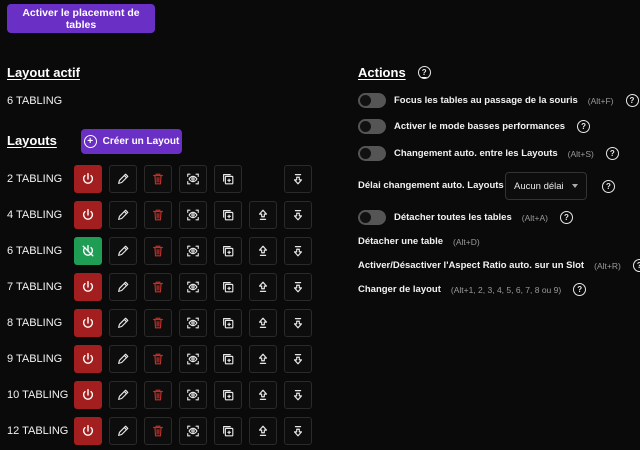  What do you see at coordinates (372, 217) in the screenshot?
I see `detach-all-toggle` at bounding box center [372, 217].